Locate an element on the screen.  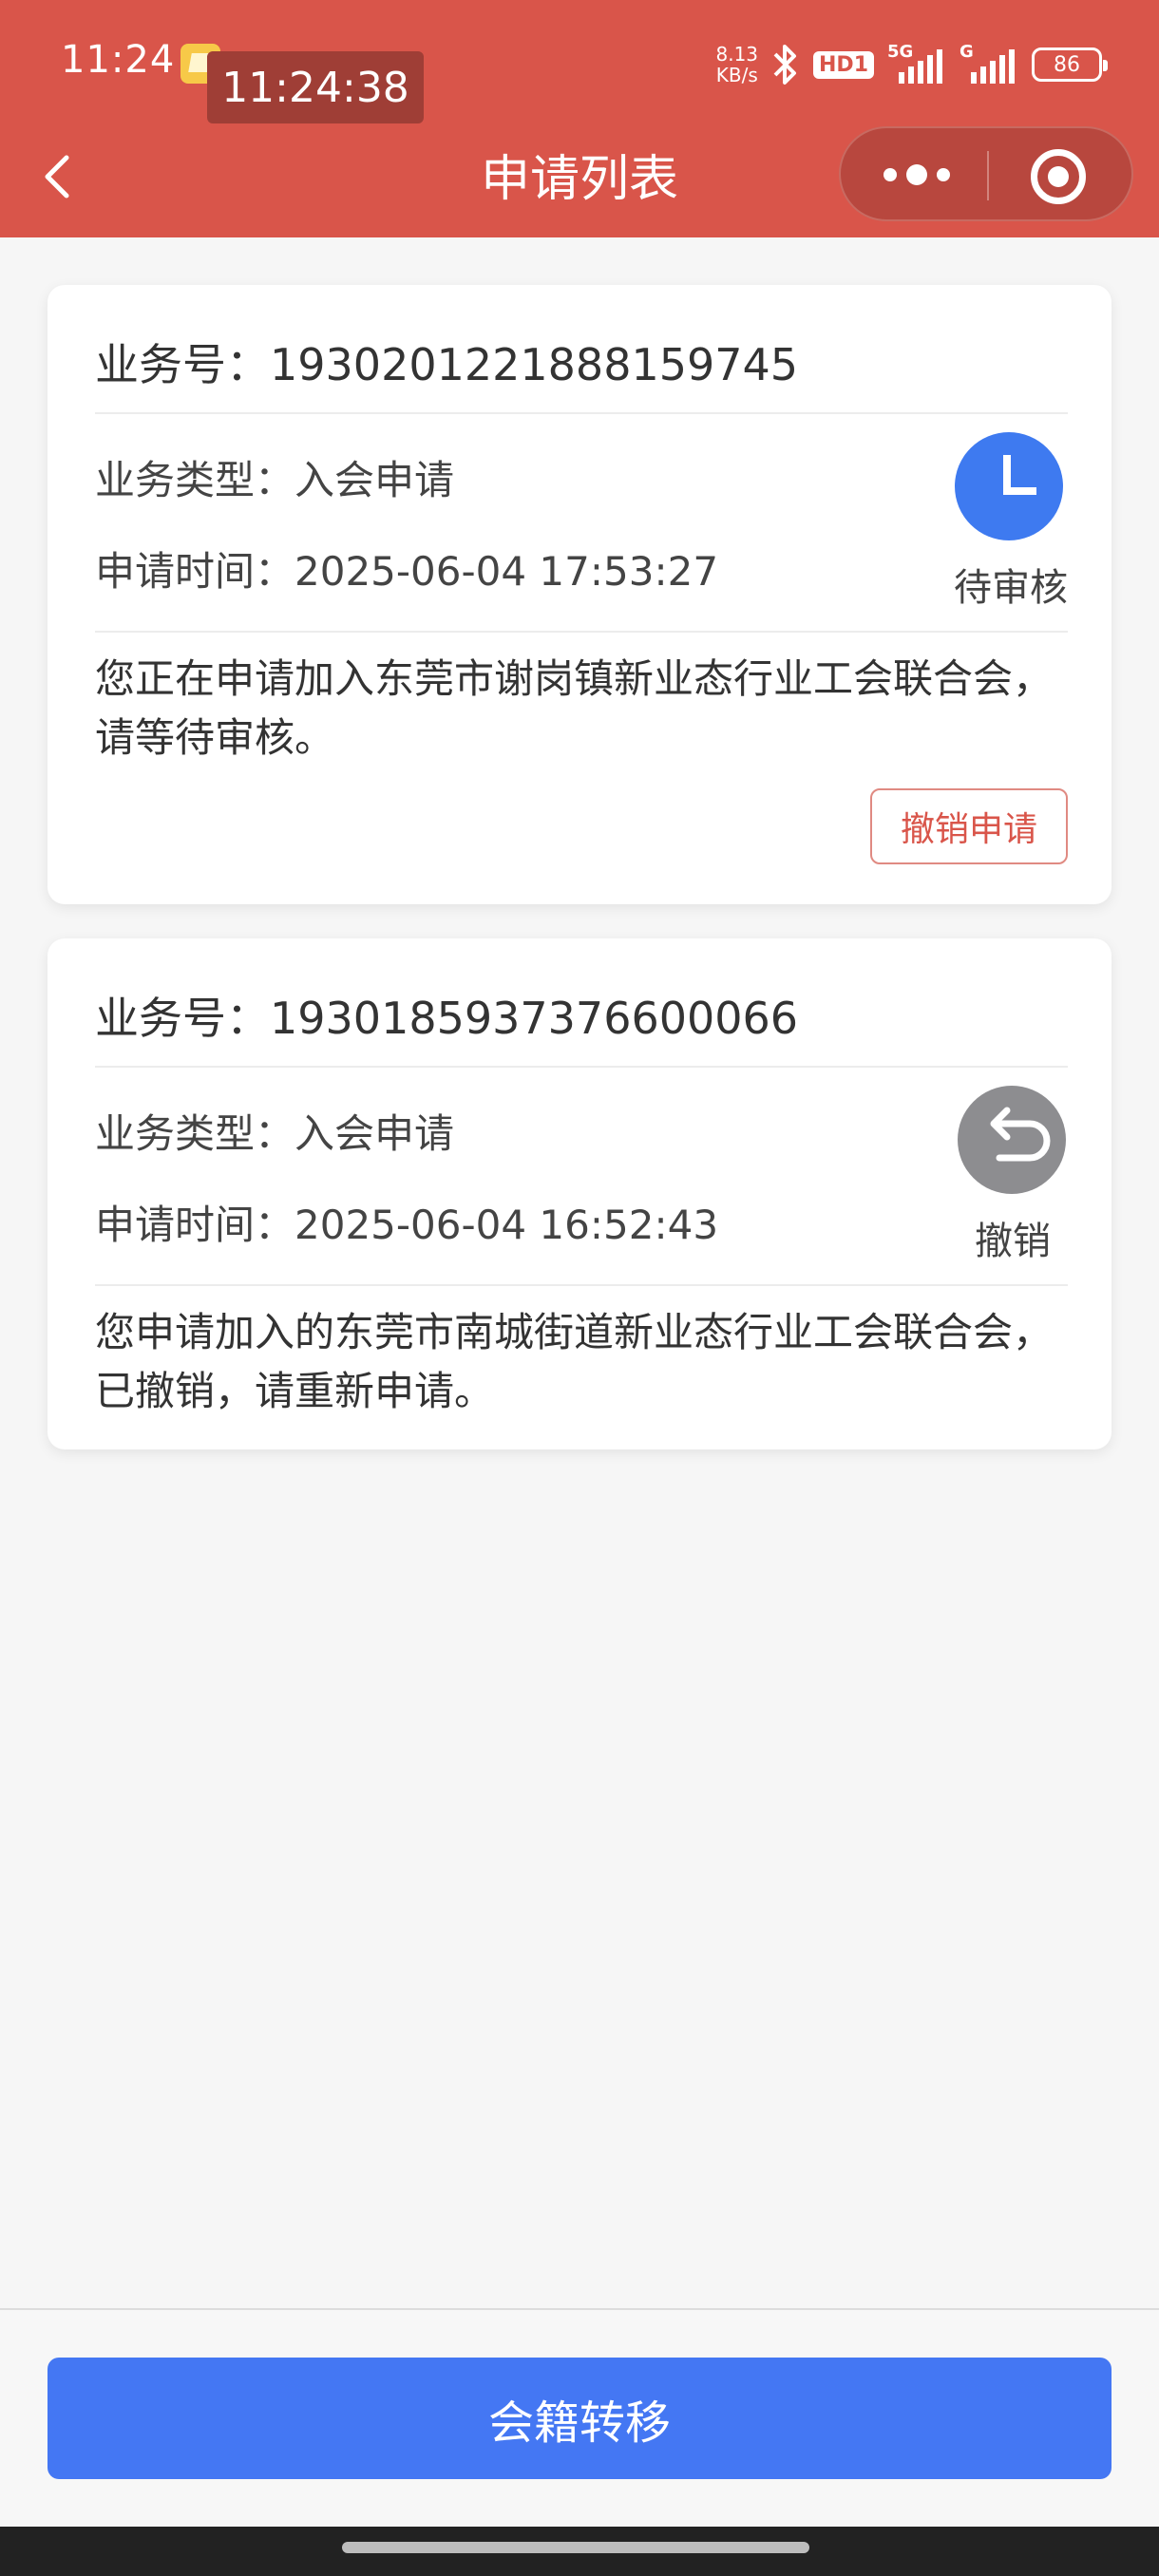
membership-transfer-button: 会籍转移 is located at coordinates (580, 2418).